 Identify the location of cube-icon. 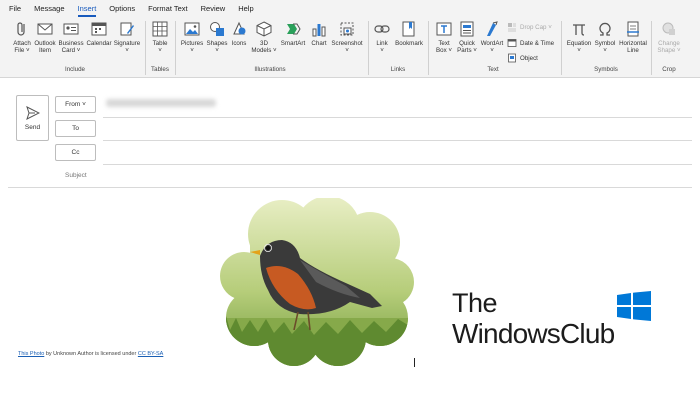
(264, 29).